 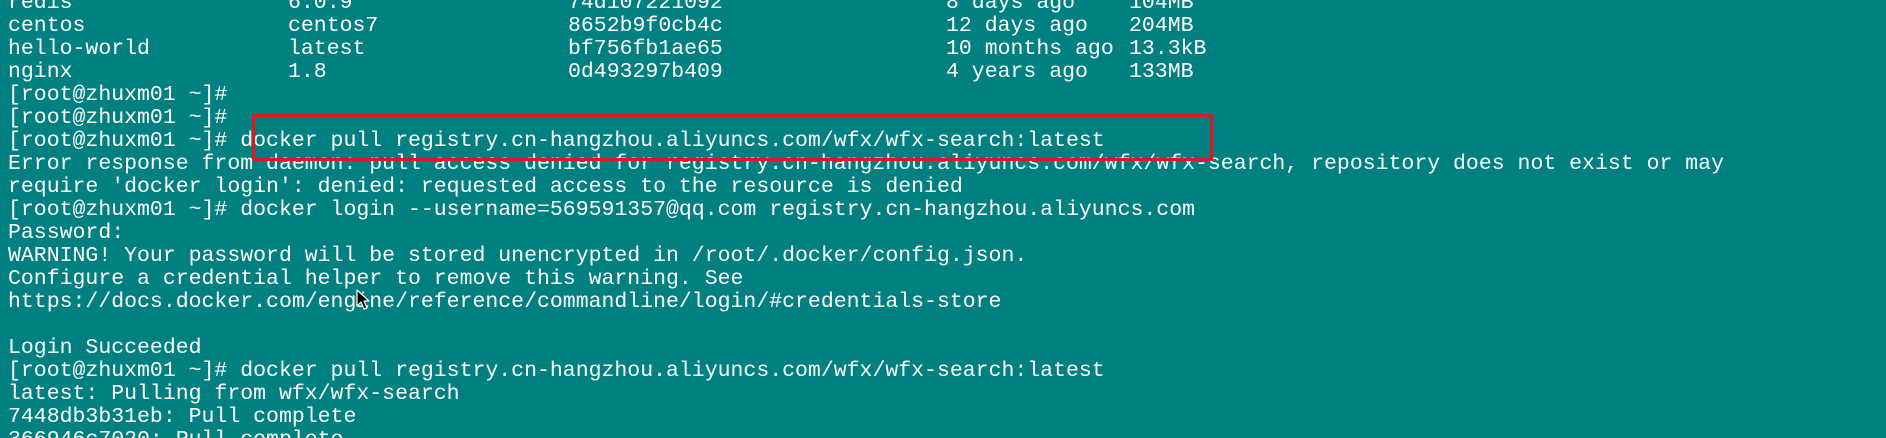 What do you see at coordinates (1161, 26) in the screenshot?
I see `image-size: 204MB` at bounding box center [1161, 26].